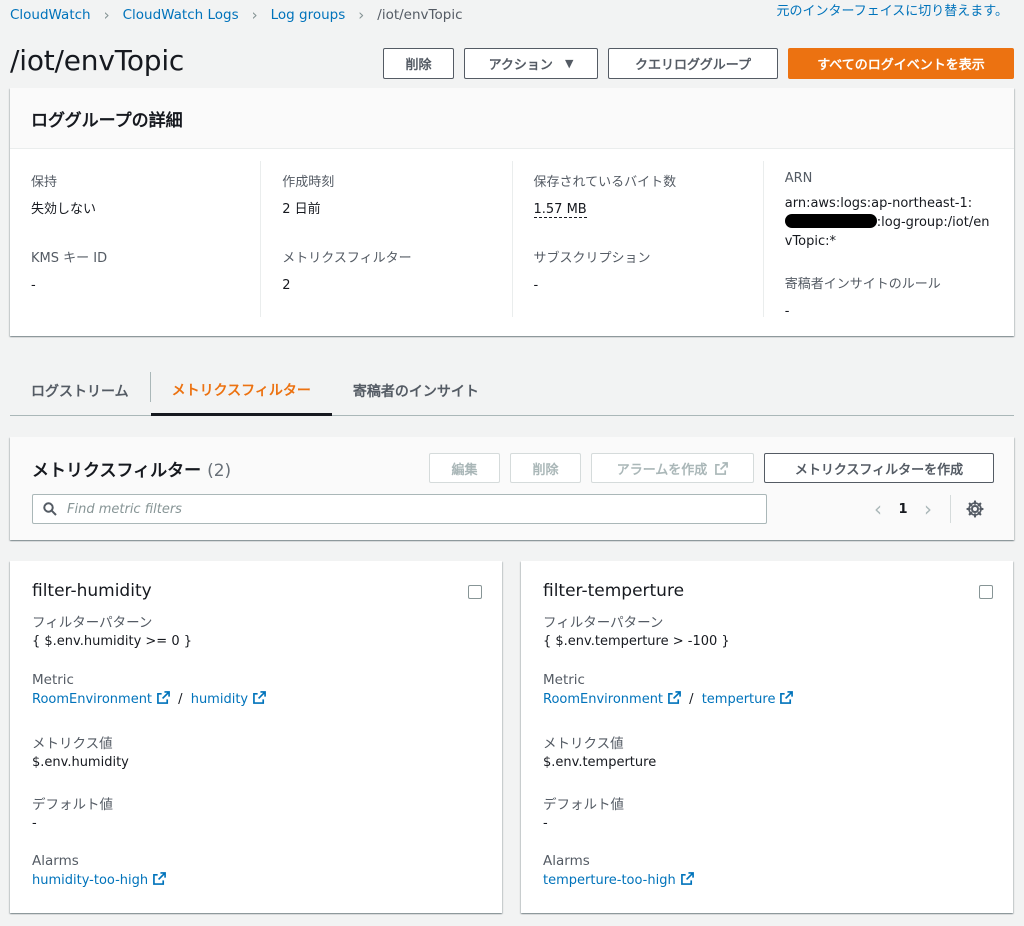  I want to click on filter-name: filter-temperture, so click(614, 591).